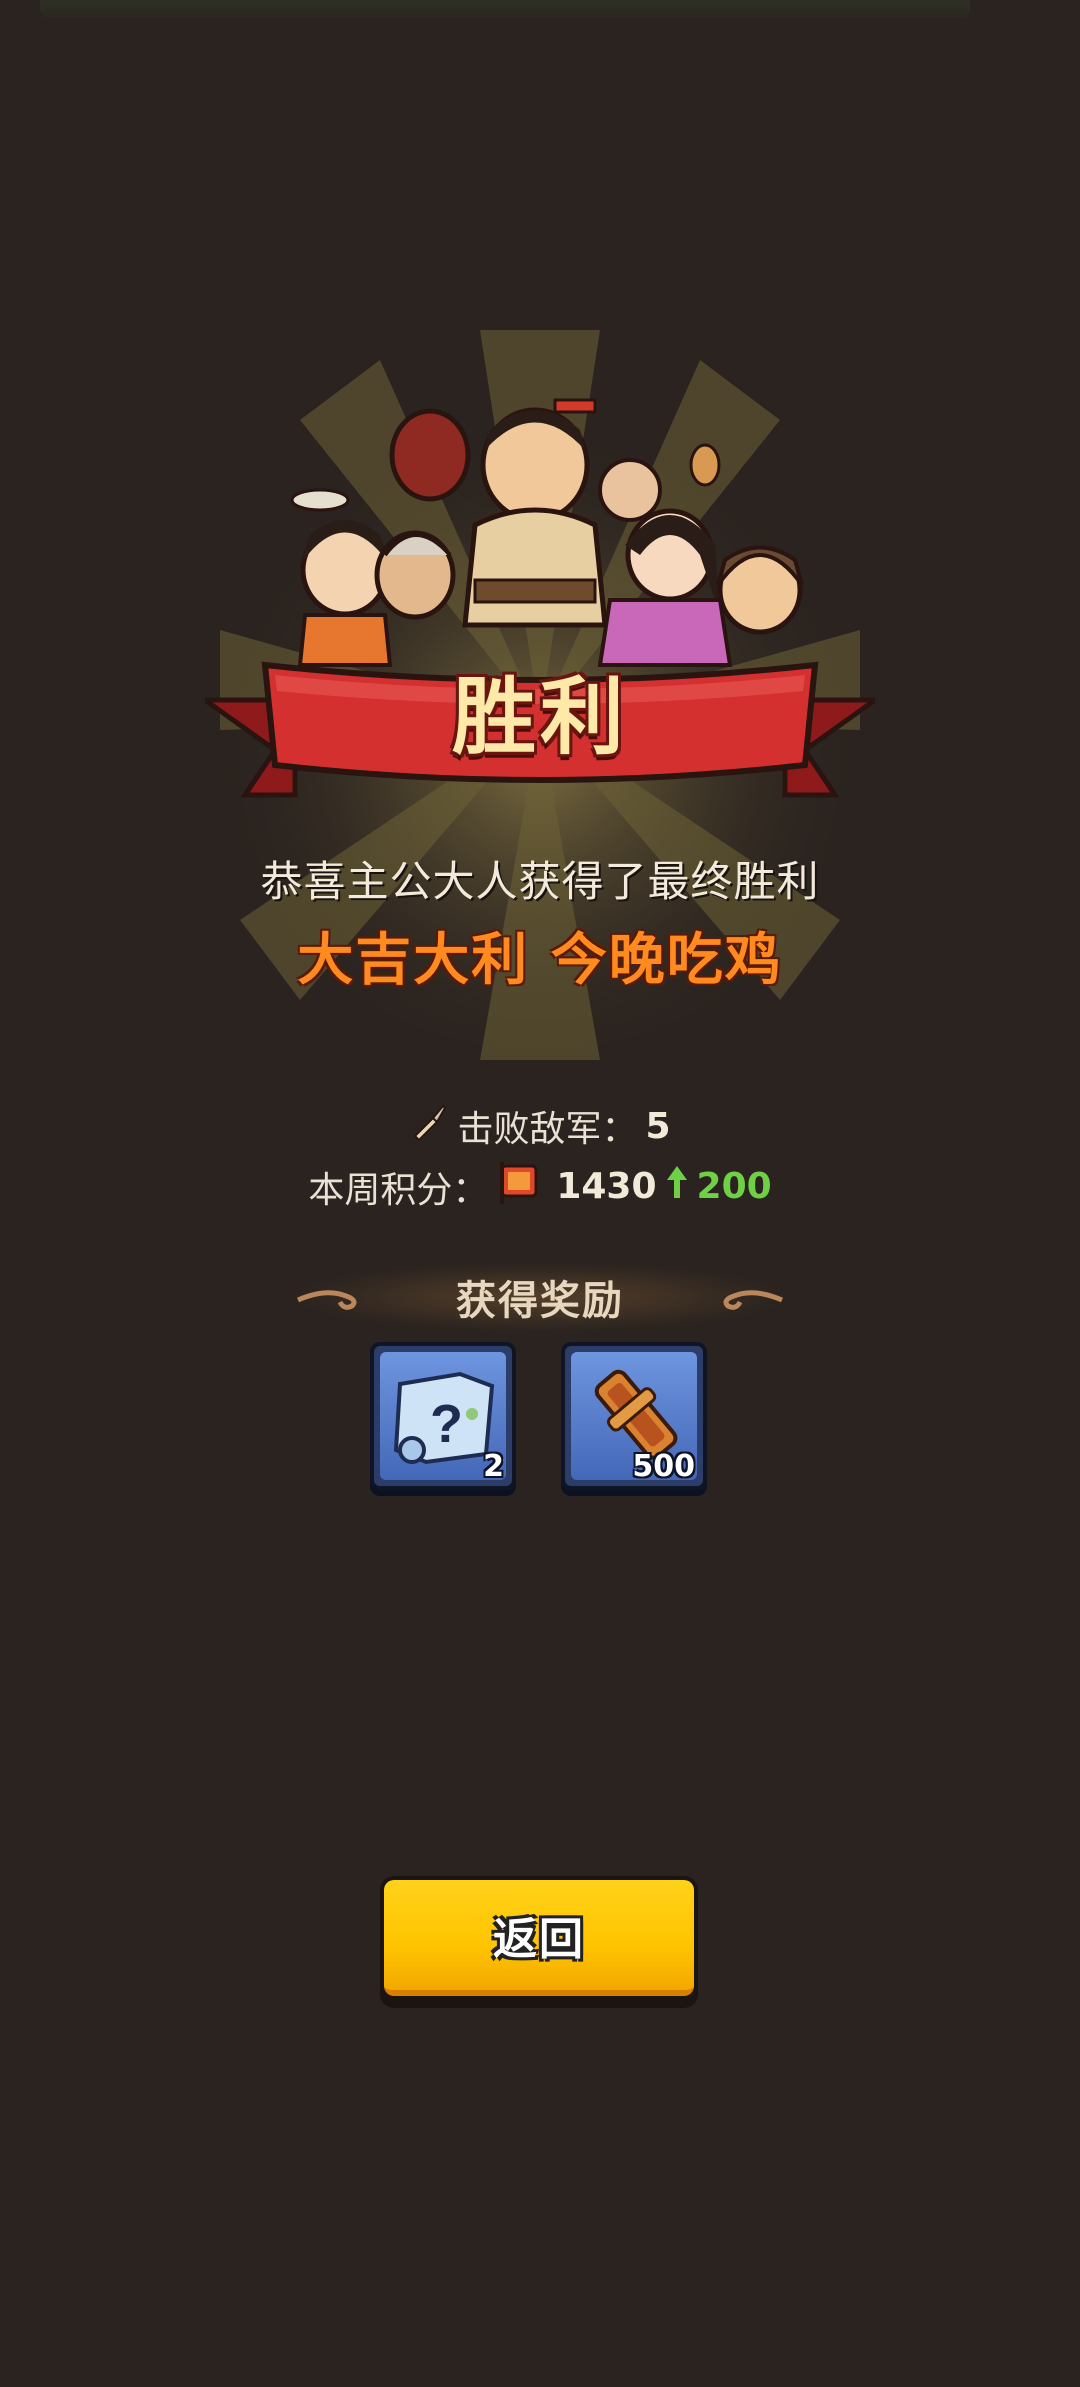 The image size is (1080, 2387). What do you see at coordinates (663, 1466) in the screenshot?
I see `reward-count: 500` at bounding box center [663, 1466].